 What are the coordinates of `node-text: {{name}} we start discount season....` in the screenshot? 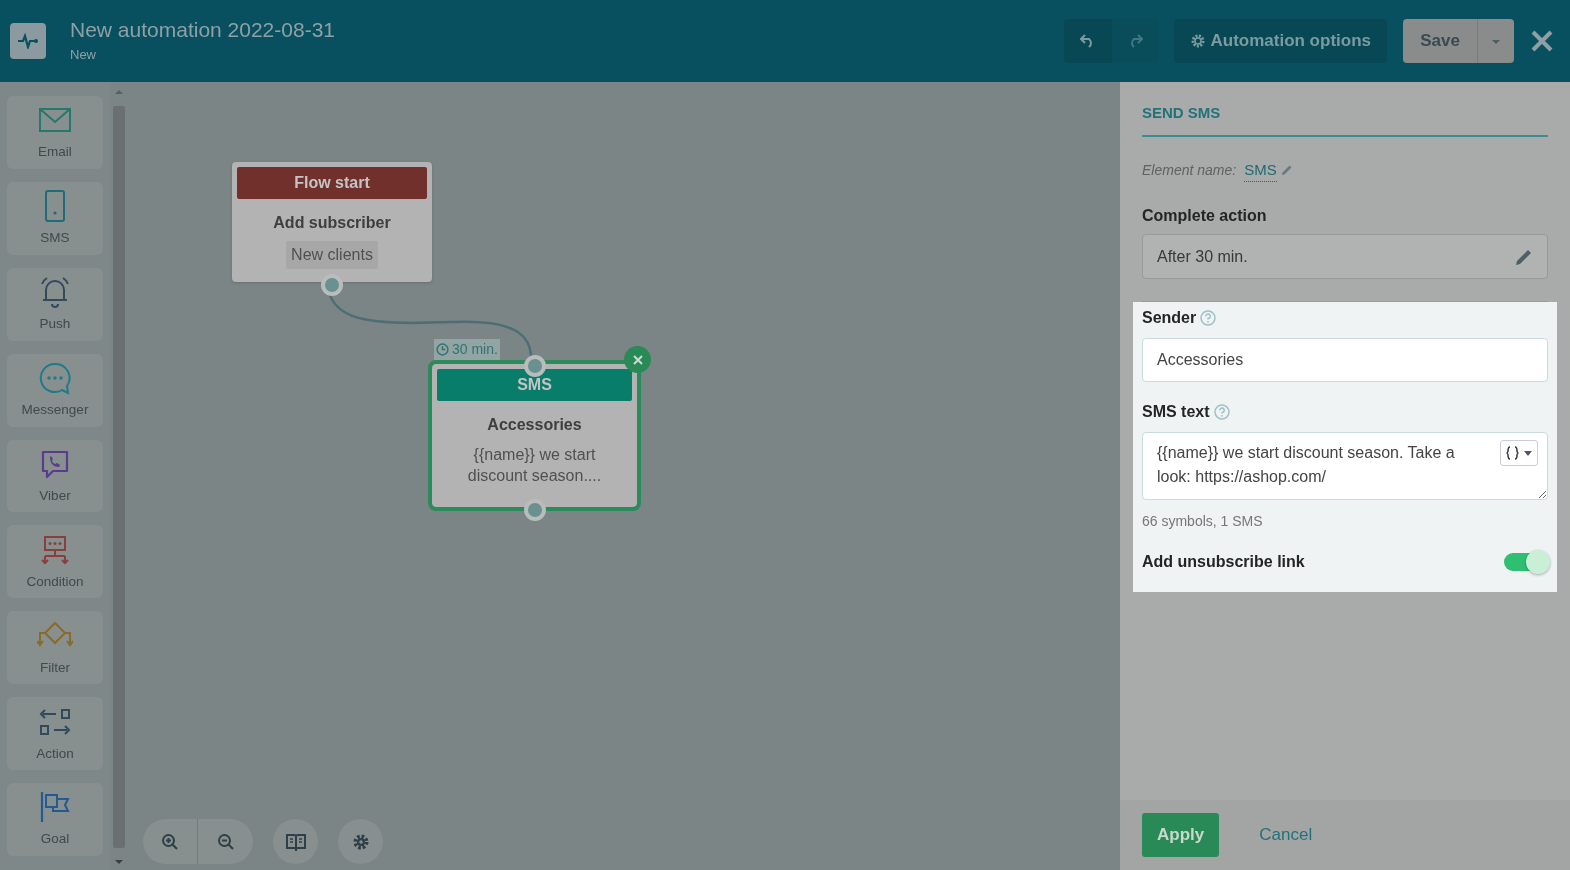 It's located at (534, 465).